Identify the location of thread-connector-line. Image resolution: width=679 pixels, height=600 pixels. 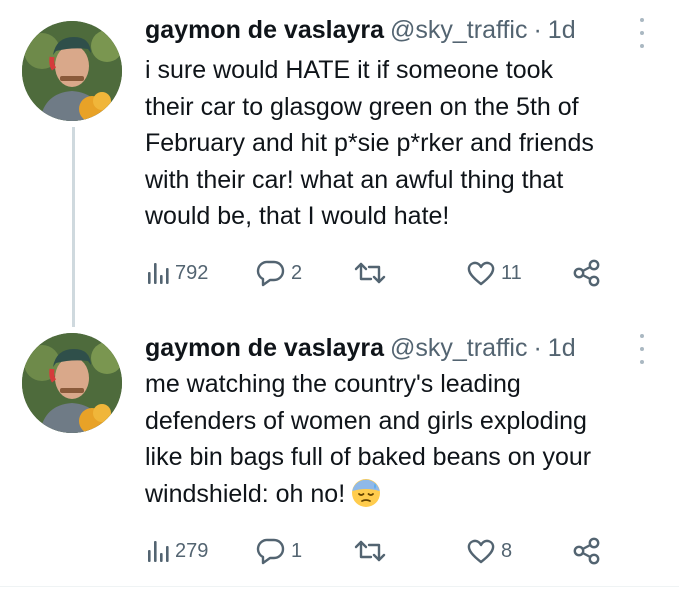
(73, 227).